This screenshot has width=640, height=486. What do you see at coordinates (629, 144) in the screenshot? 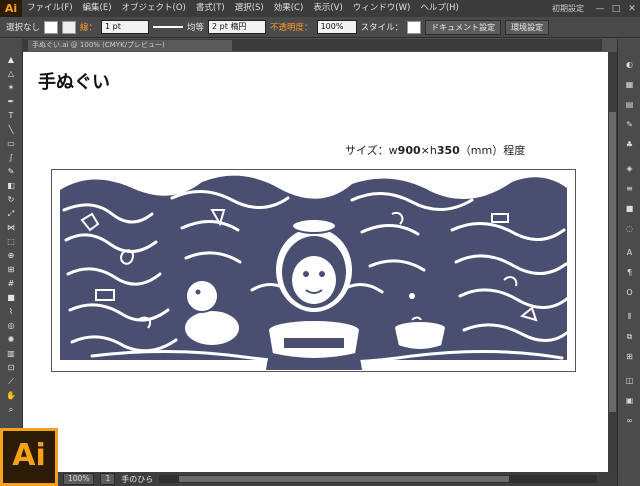
I see `symbols-icon: ♣` at bounding box center [629, 144].